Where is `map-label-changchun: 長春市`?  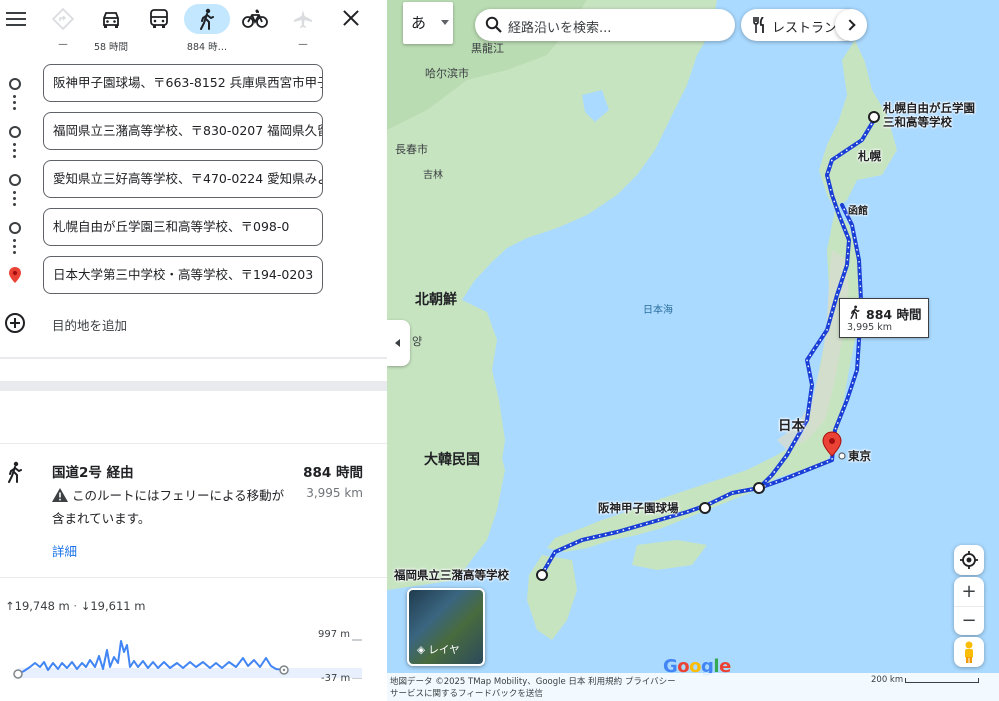 map-label-changchun: 長春市 is located at coordinates (411, 149).